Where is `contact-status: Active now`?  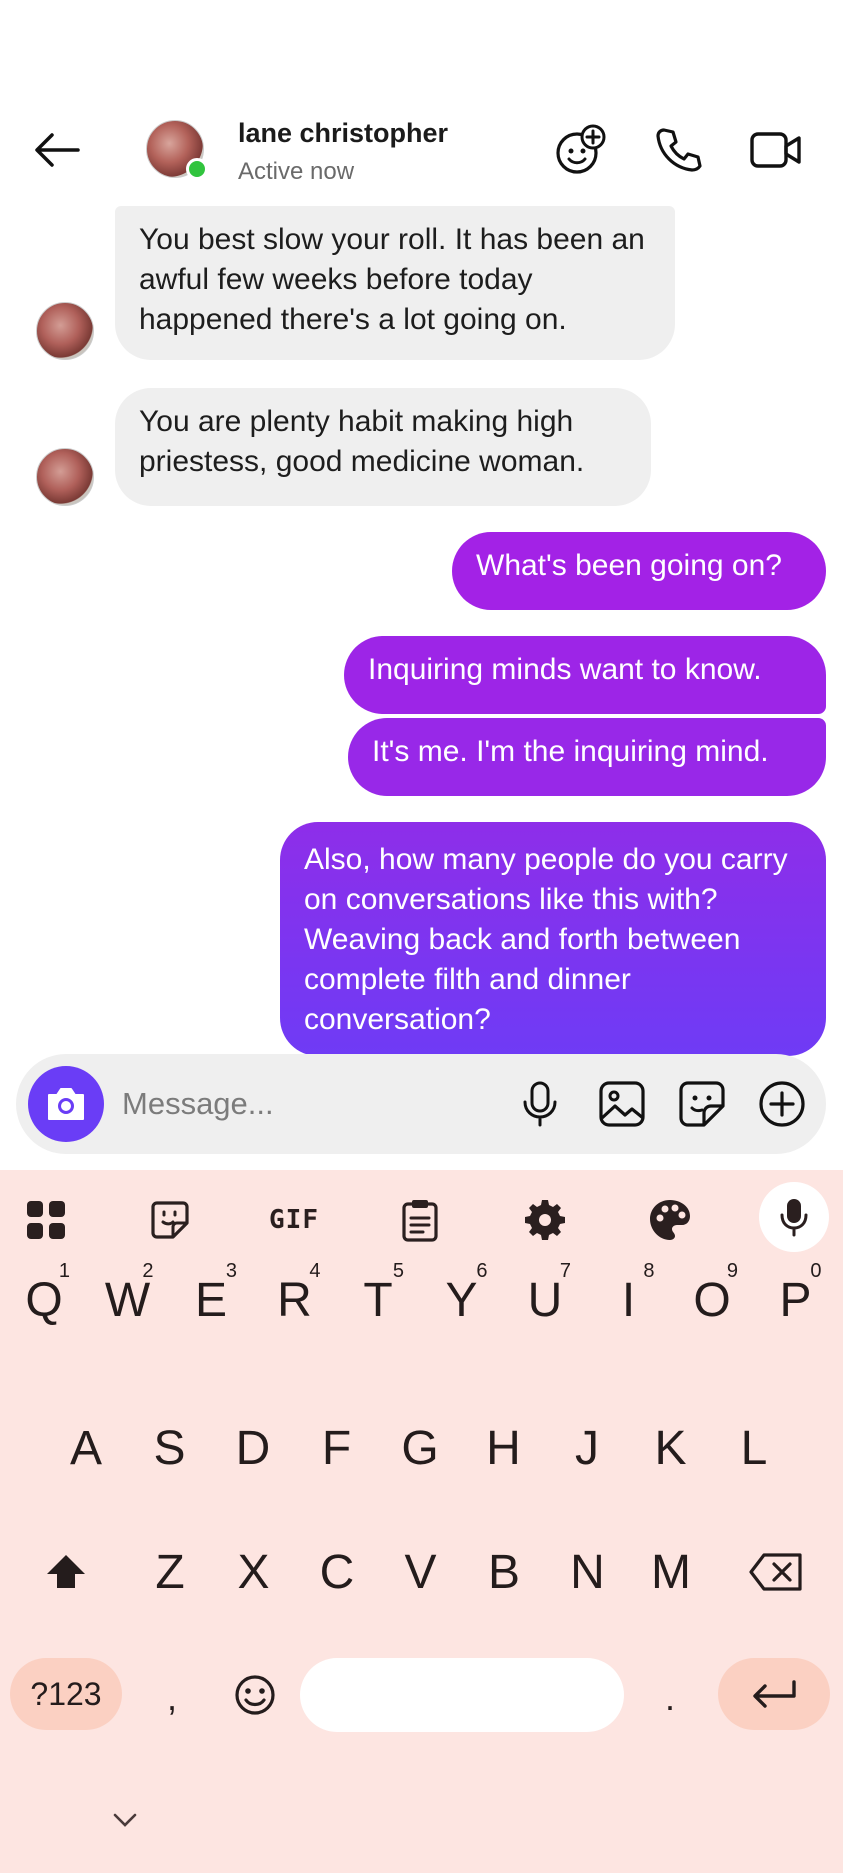
contact-status: Active now is located at coordinates (296, 171).